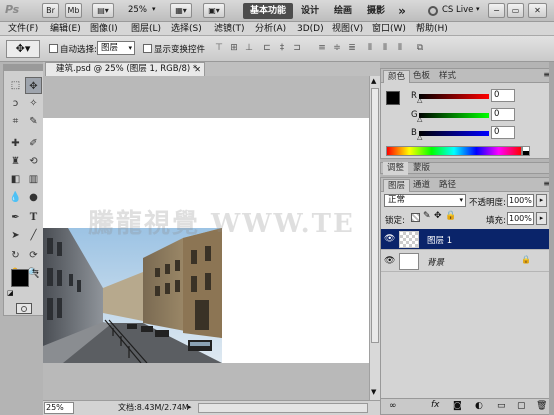 This screenshot has height=415, width=554. I want to click on dodge-tool-icon: ●, so click(33, 197).